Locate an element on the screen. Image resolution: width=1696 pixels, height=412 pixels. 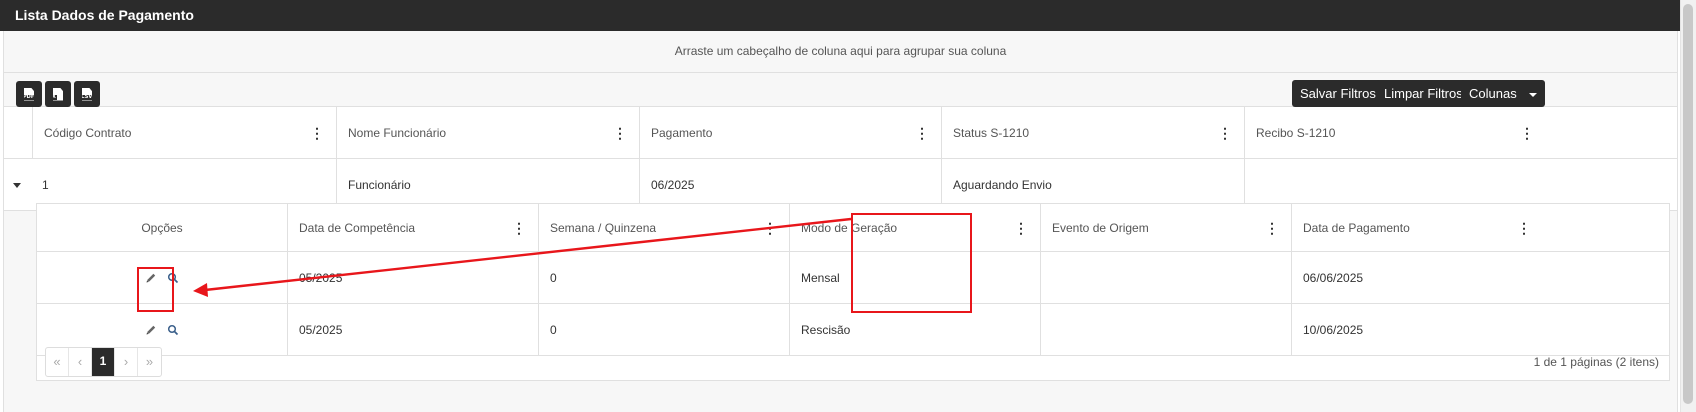
page-1-button: 1 is located at coordinates (103, 362).